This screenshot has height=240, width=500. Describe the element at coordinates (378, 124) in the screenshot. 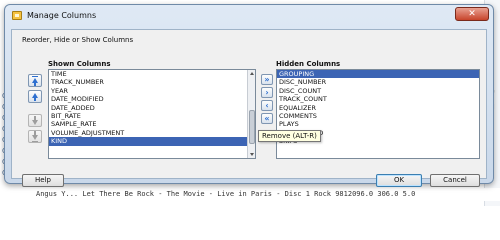

I see `list-item: PLAYS` at that location.